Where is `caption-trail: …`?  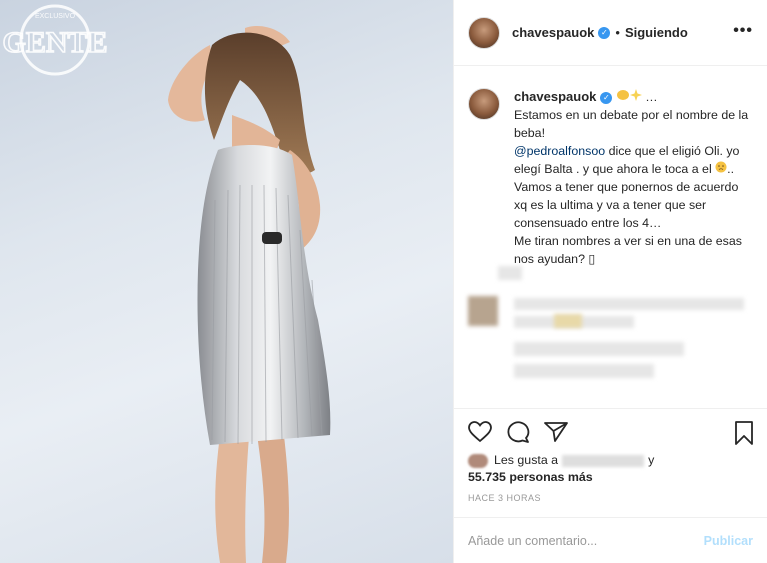 caption-trail: … is located at coordinates (651, 97).